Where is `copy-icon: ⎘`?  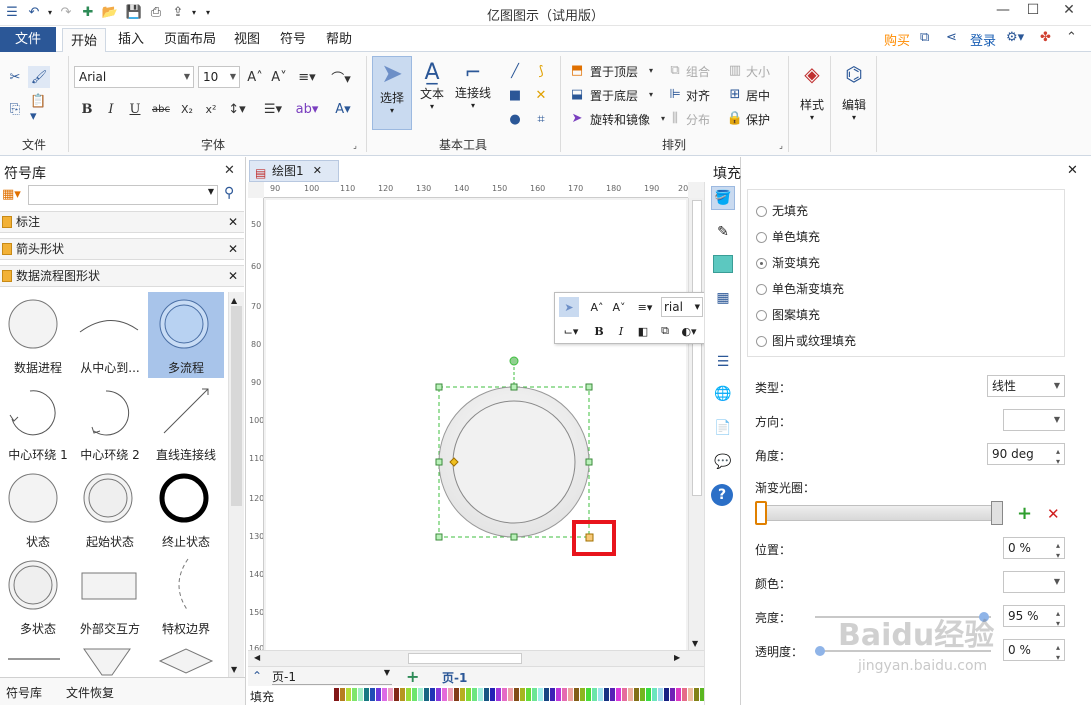 copy-icon: ⎘ is located at coordinates (15, 109).